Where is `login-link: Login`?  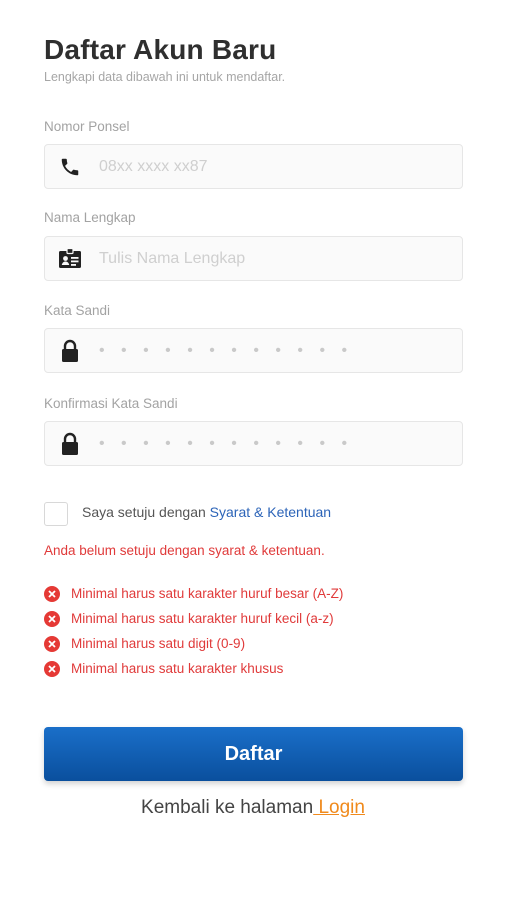 login-link: Login is located at coordinates (339, 807).